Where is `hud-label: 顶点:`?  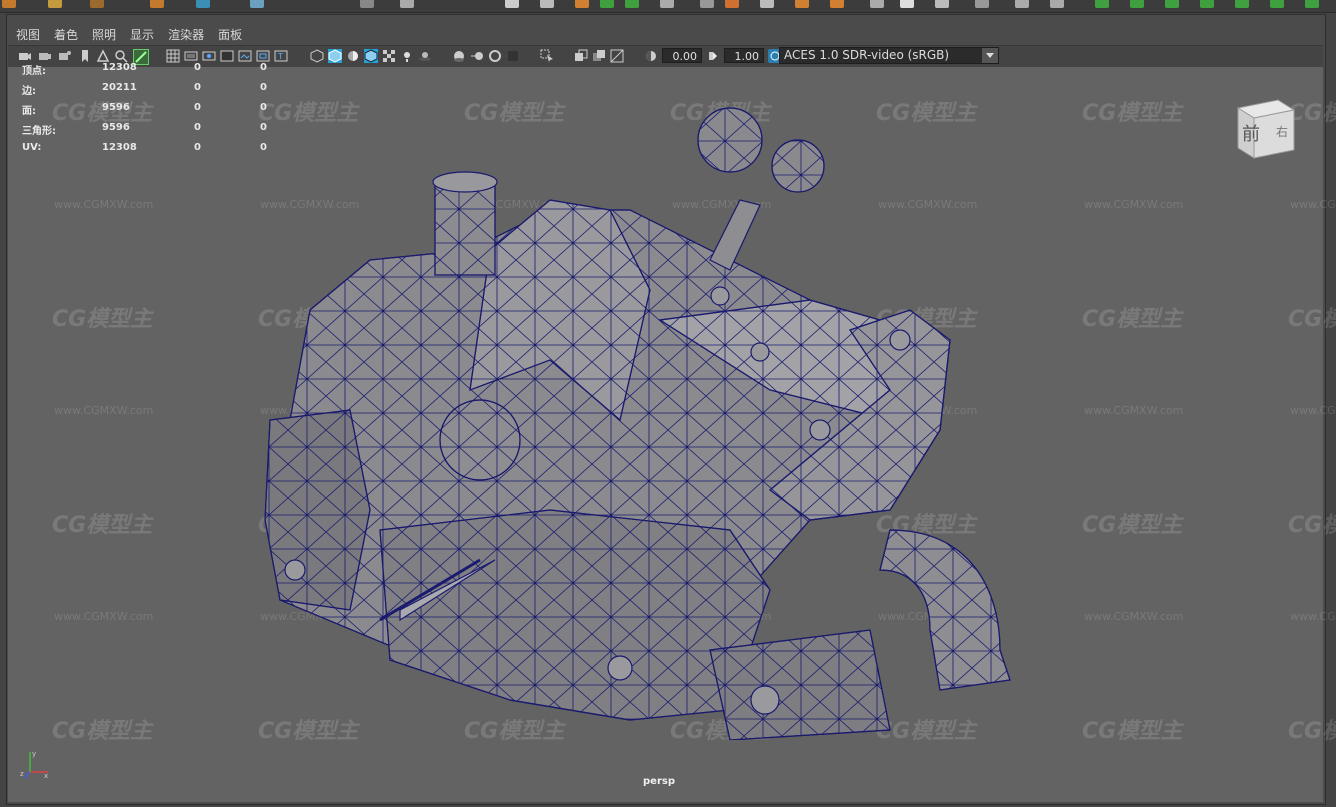
hud-label: 顶点: is located at coordinates (34, 71).